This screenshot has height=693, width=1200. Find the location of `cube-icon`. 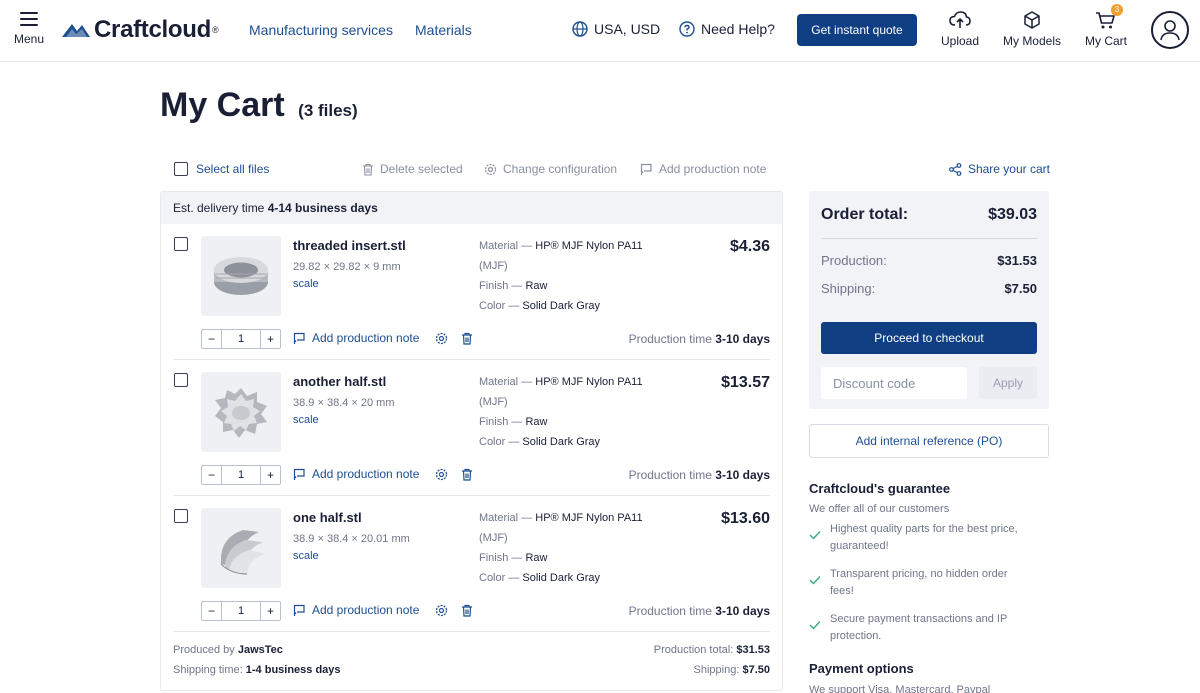

cube-icon is located at coordinates (1032, 20).